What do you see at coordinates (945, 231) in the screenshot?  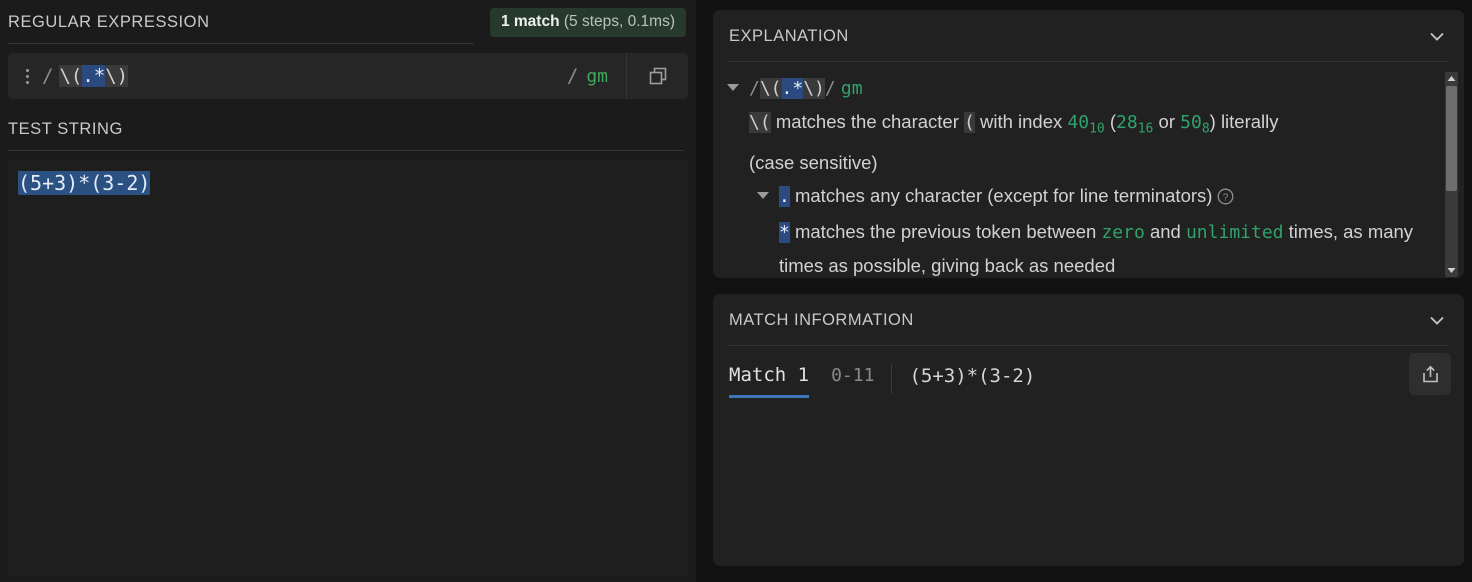 I see `exp-line3-text-a: matches the previous token between` at bounding box center [945, 231].